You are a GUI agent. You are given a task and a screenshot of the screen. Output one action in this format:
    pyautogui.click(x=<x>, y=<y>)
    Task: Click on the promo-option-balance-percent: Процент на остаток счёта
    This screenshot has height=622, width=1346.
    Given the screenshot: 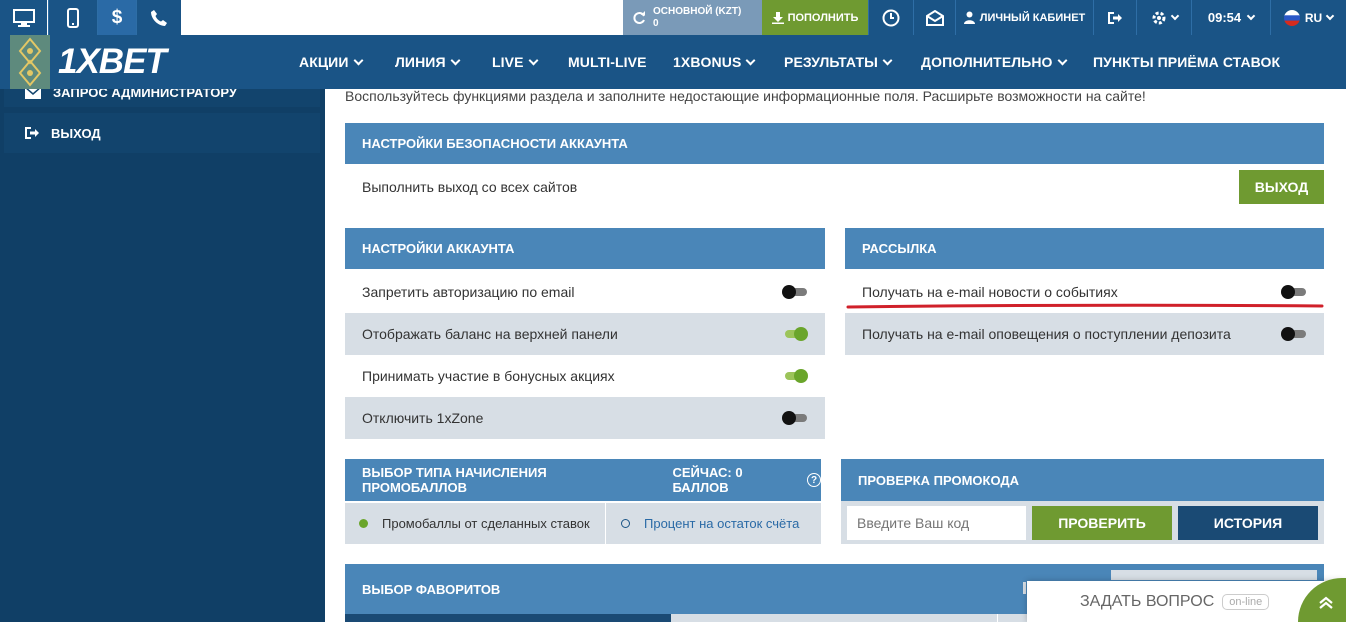 What is the action you would take?
    pyautogui.click(x=713, y=523)
    